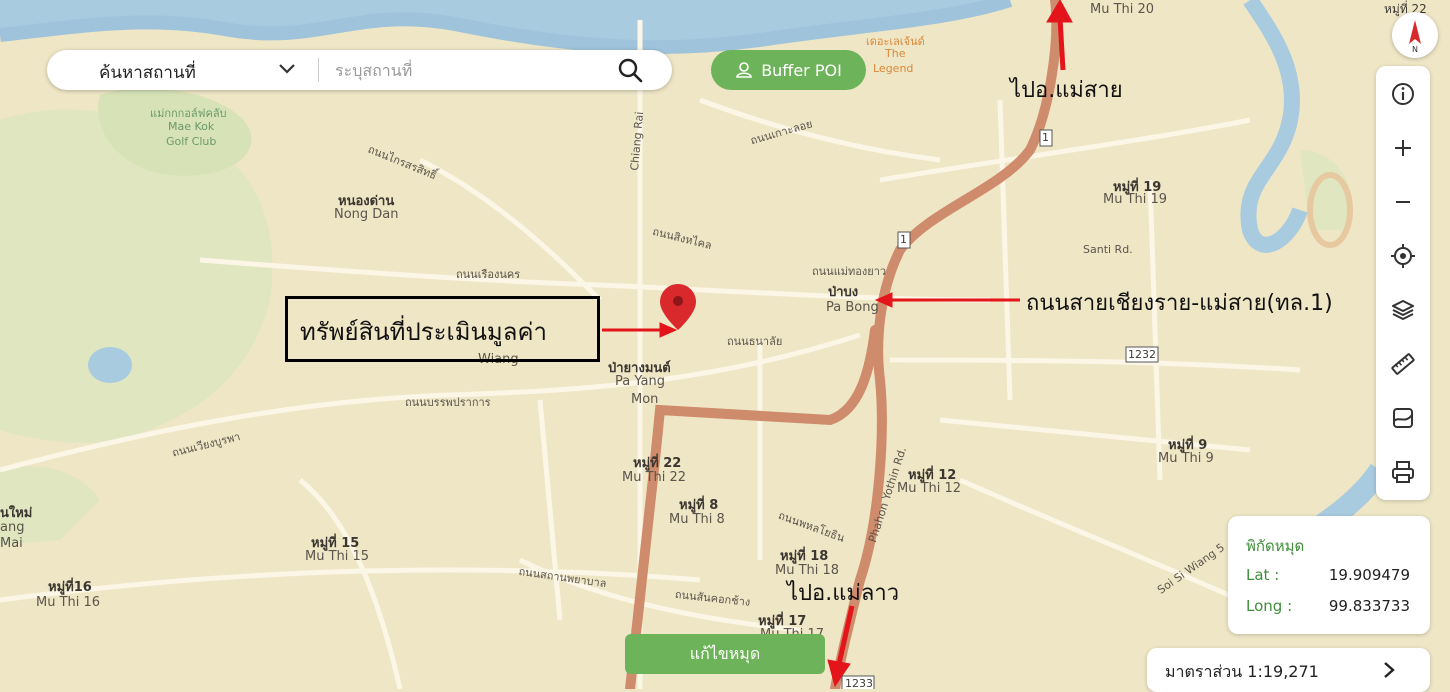 The image size is (1450, 692). I want to click on user-pin-icon, so click(744, 70).